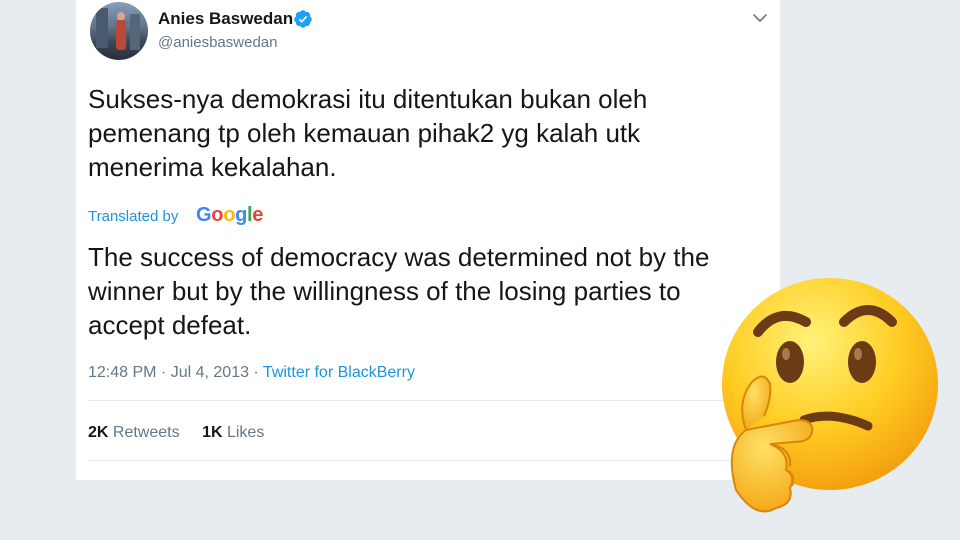 The width and height of the screenshot is (960, 540). What do you see at coordinates (303, 19) in the screenshot?
I see `verified-badge-icon` at bounding box center [303, 19].